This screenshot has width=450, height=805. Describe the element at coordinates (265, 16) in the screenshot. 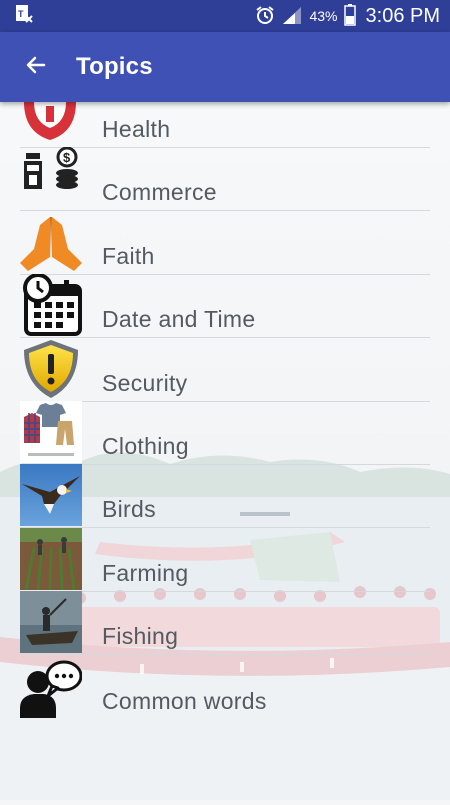

I see `alarm-icon` at that location.